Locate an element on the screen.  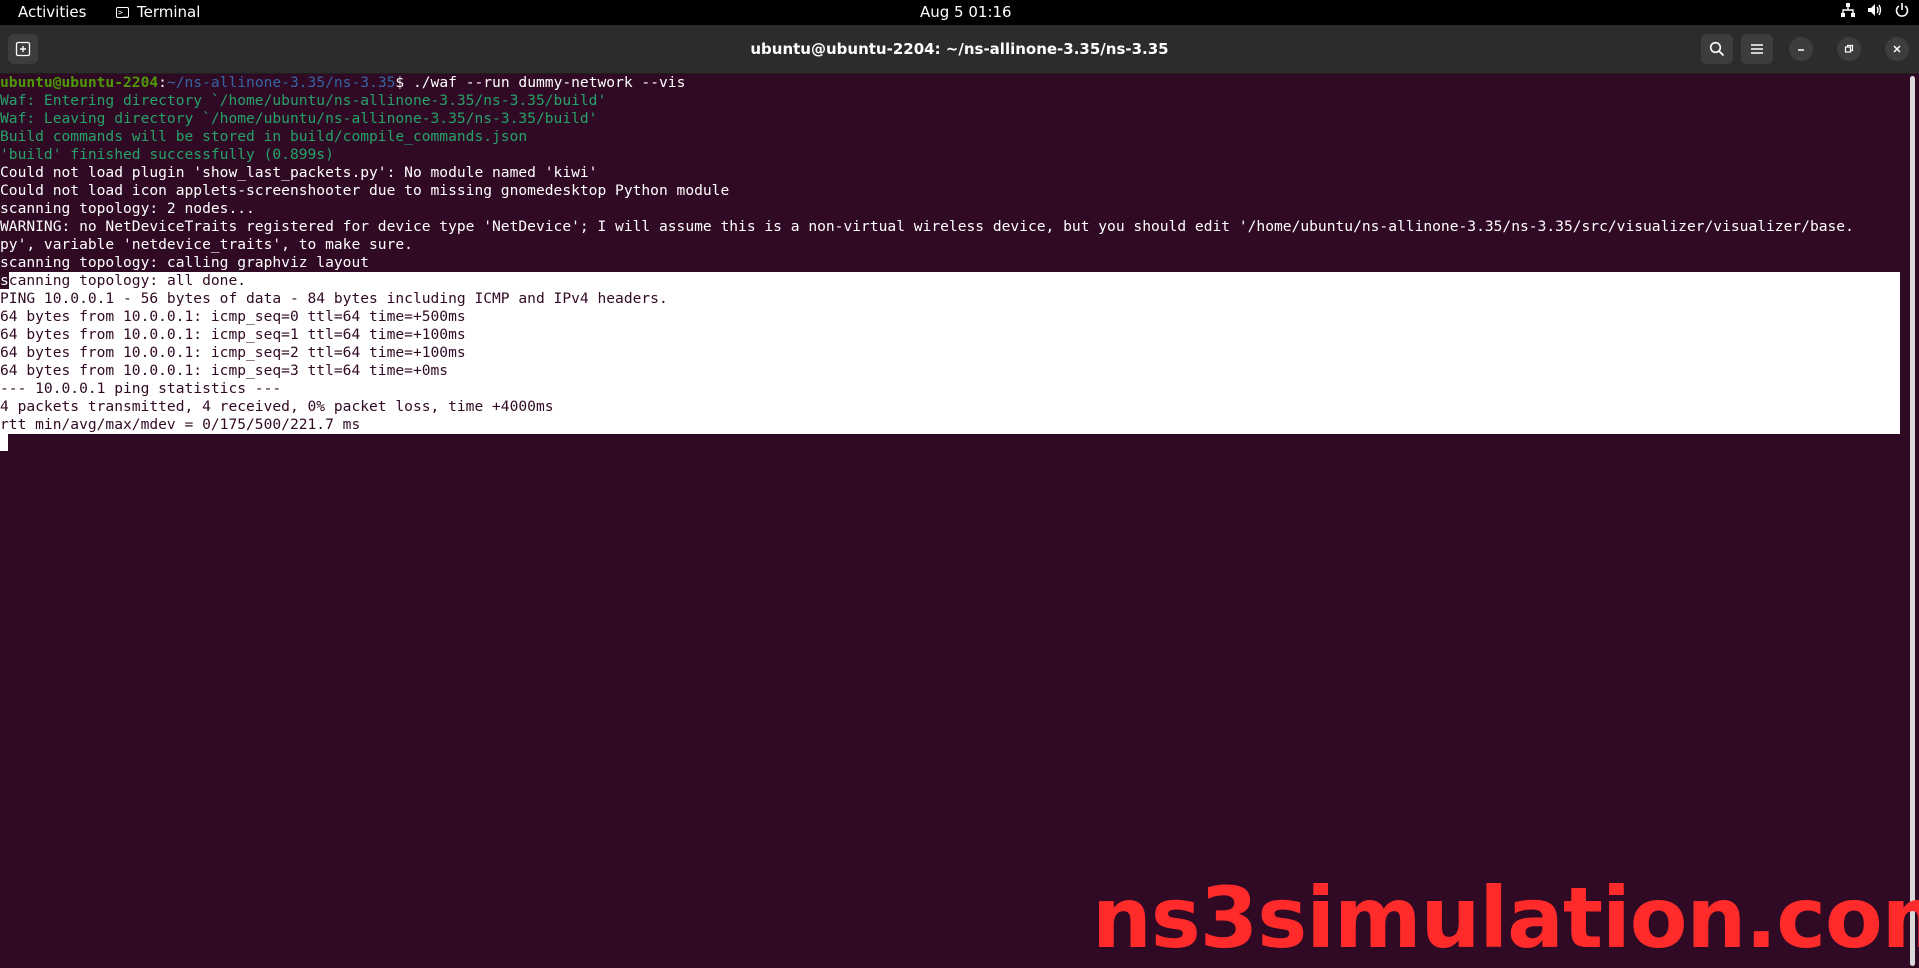
restore-icon is located at coordinates (1849, 48).